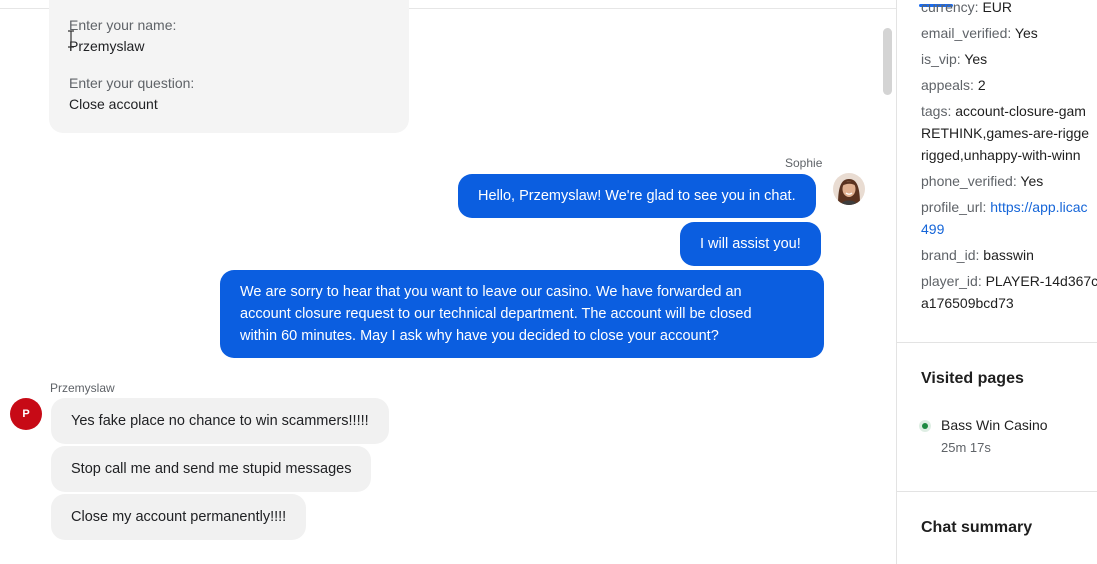 The height and width of the screenshot is (564, 1097). I want to click on user-message: Stop call me and send me stupid messages, so click(211, 469).